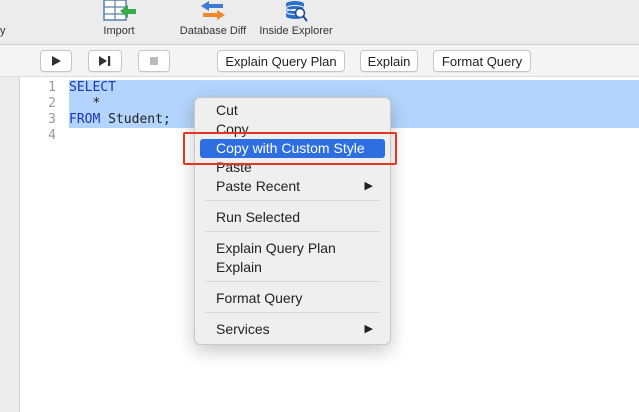 The height and width of the screenshot is (412, 639). I want to click on import-button: Import, so click(119, 22).